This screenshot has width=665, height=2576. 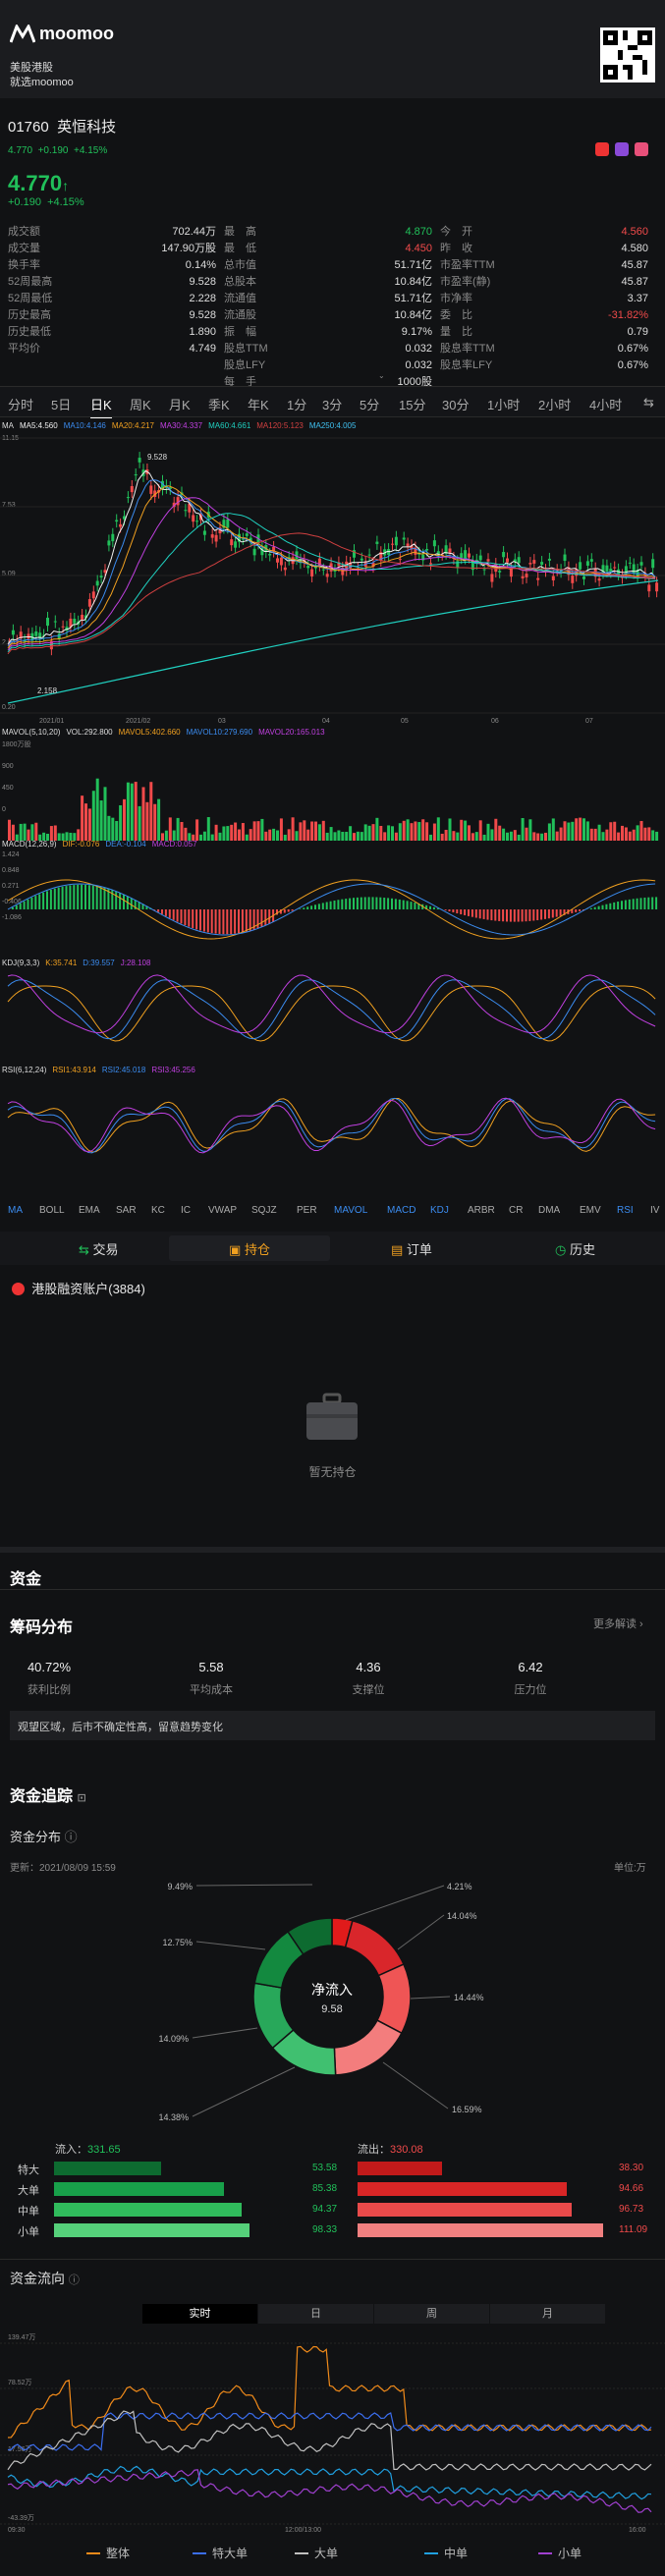 I want to click on tab-period-11: 30分, so click(x=456, y=404).